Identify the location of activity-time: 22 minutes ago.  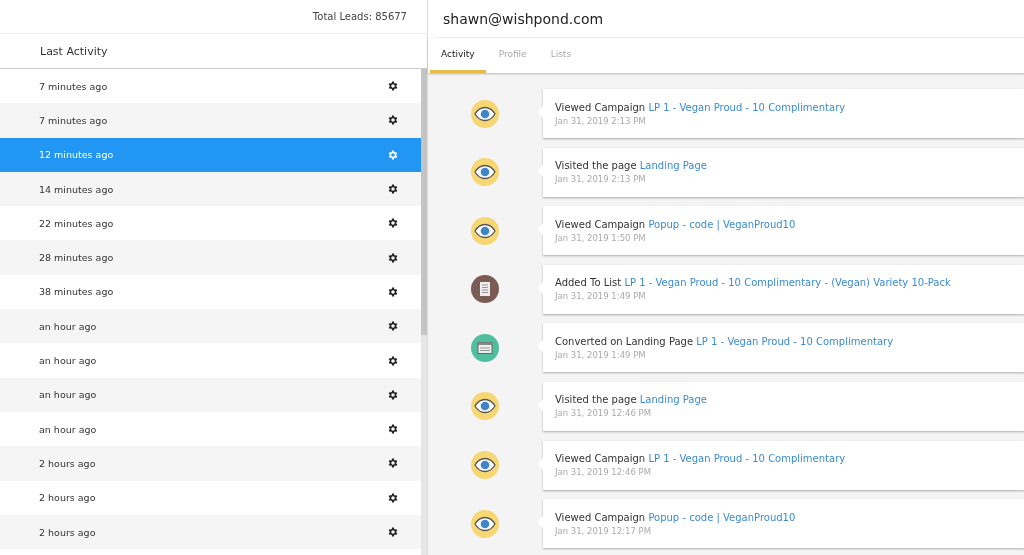
(76, 223).